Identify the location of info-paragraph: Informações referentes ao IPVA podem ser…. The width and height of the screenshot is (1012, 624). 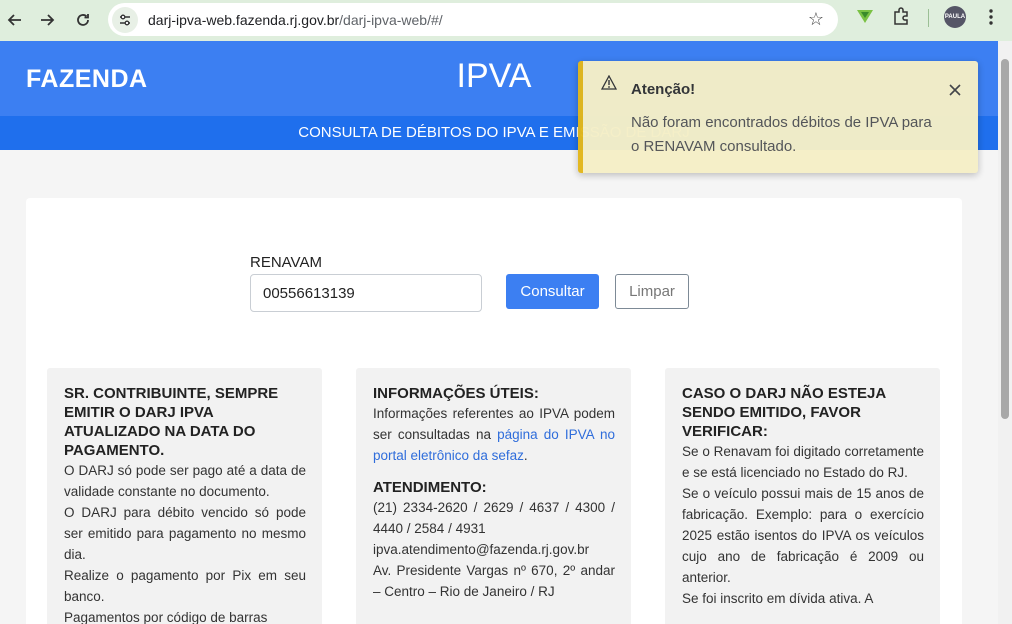
(494, 434).